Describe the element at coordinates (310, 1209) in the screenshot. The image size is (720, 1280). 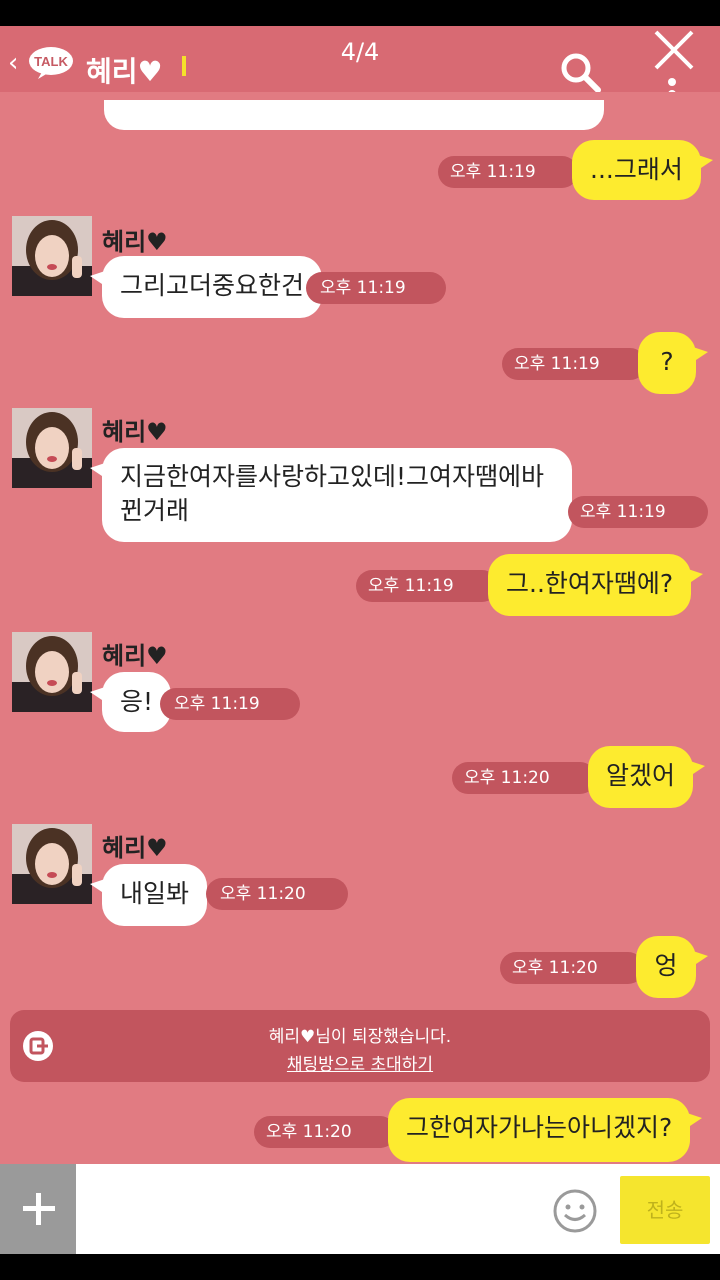
I see `message-input` at that location.